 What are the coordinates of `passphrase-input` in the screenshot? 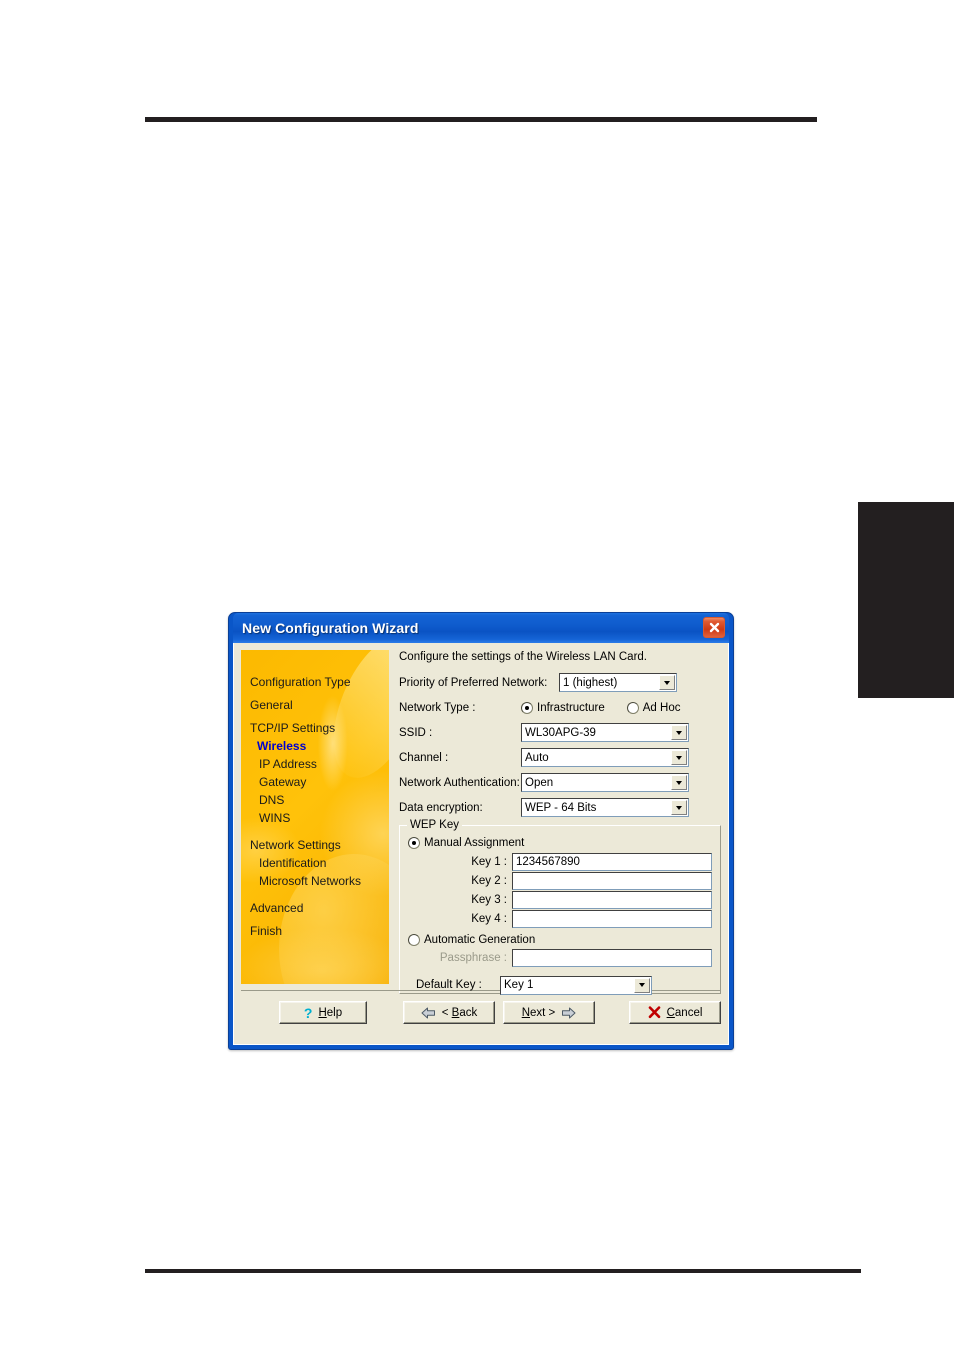 It's located at (612, 958).